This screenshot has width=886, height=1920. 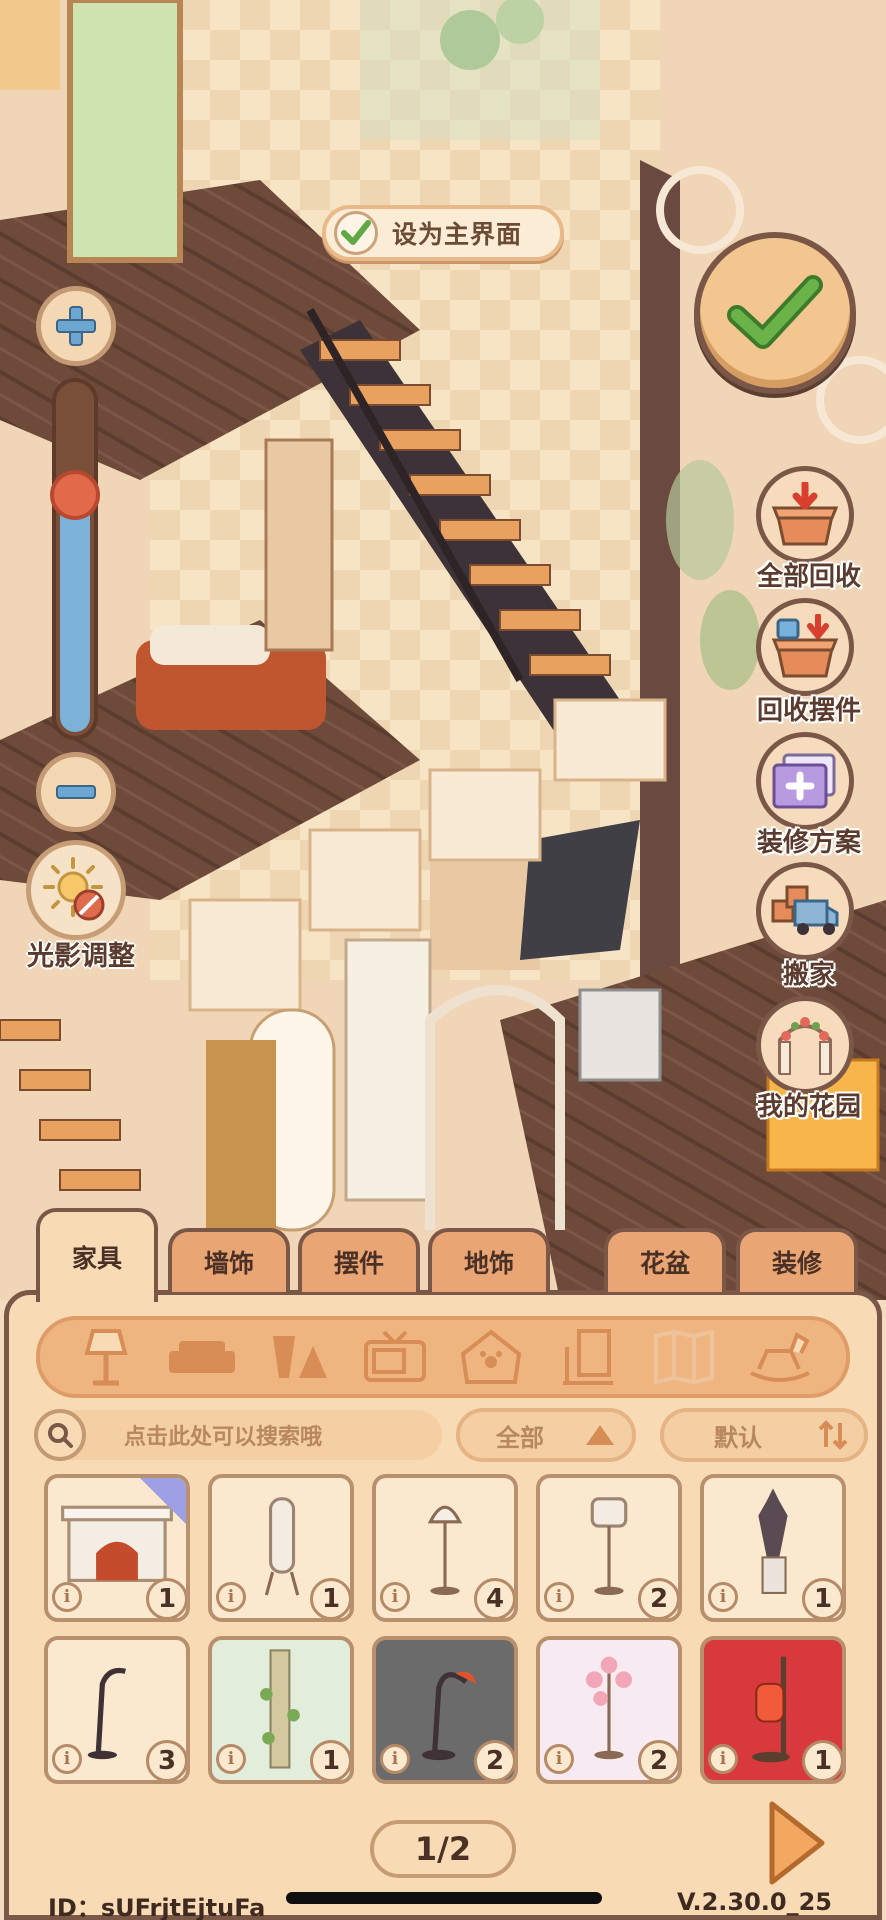 What do you see at coordinates (808, 577) in the screenshot?
I see `recycle-all-label: 全部回收` at bounding box center [808, 577].